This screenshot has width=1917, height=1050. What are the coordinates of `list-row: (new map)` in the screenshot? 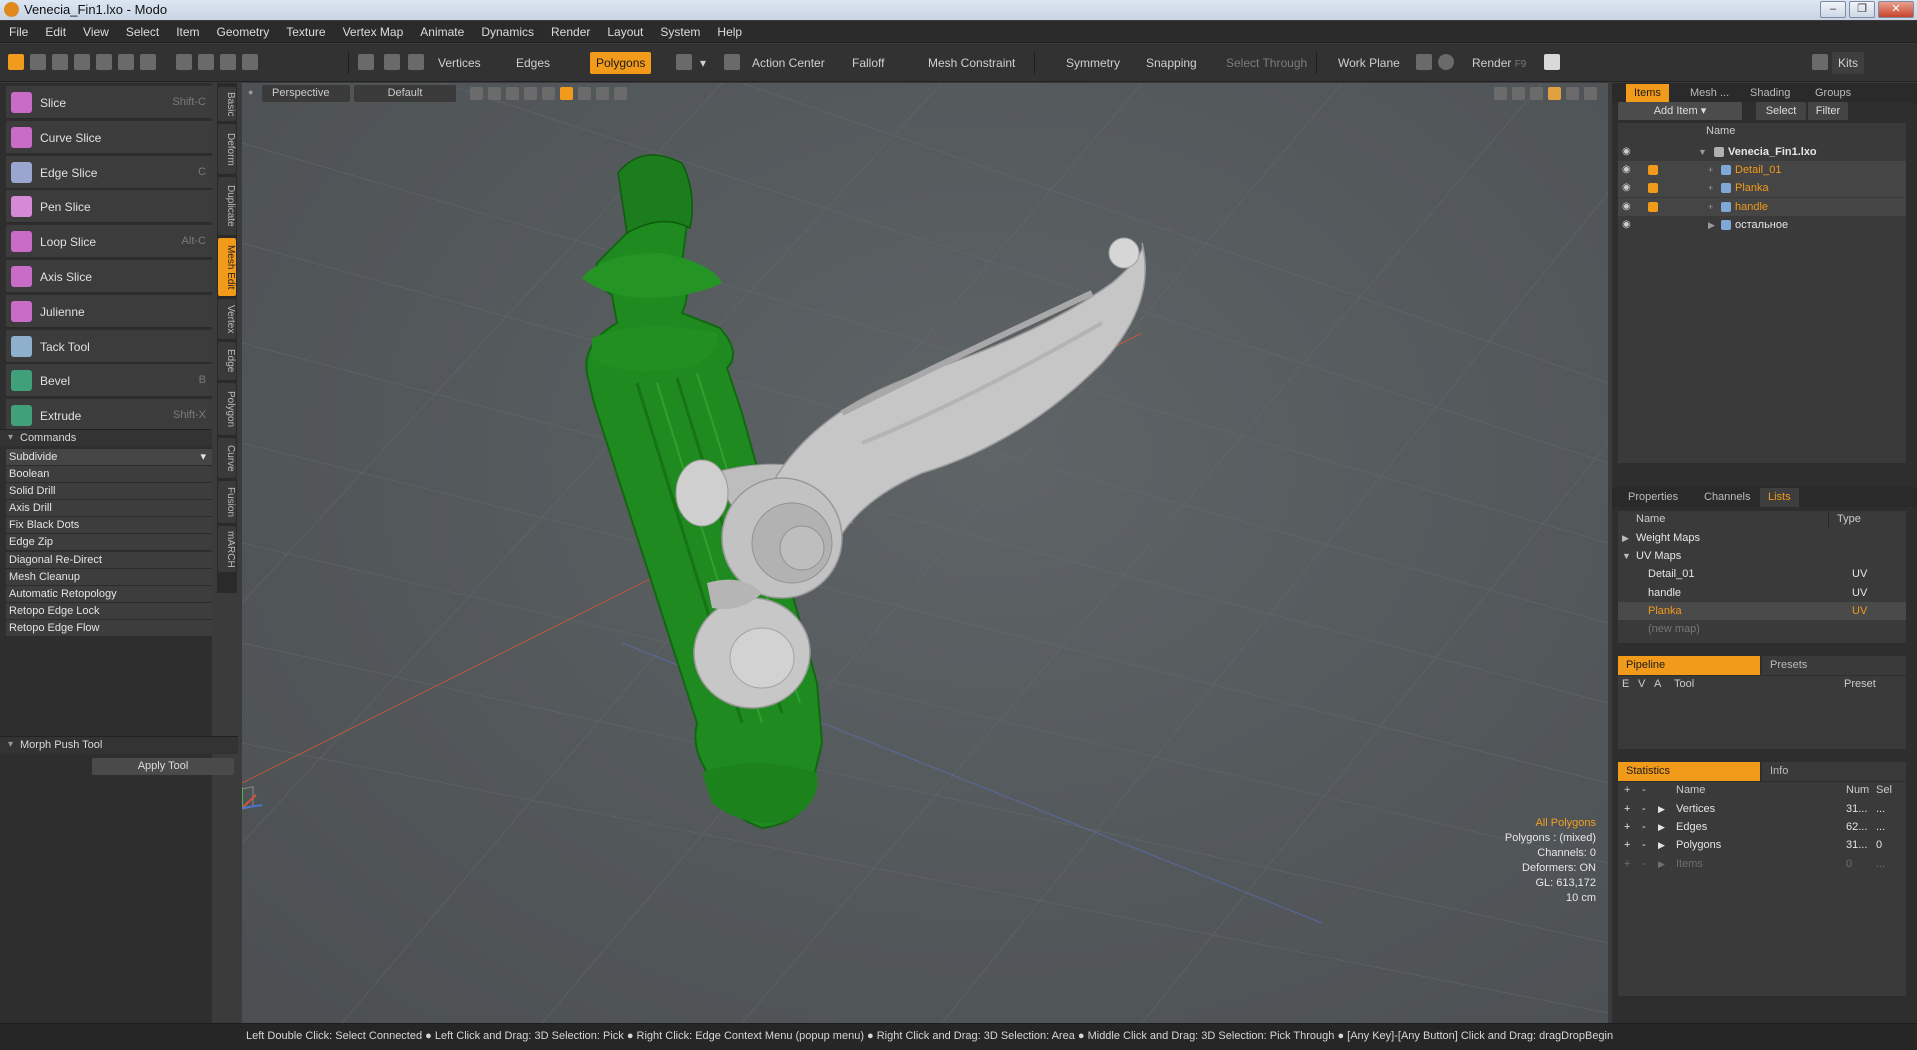 It's located at (1762, 629).